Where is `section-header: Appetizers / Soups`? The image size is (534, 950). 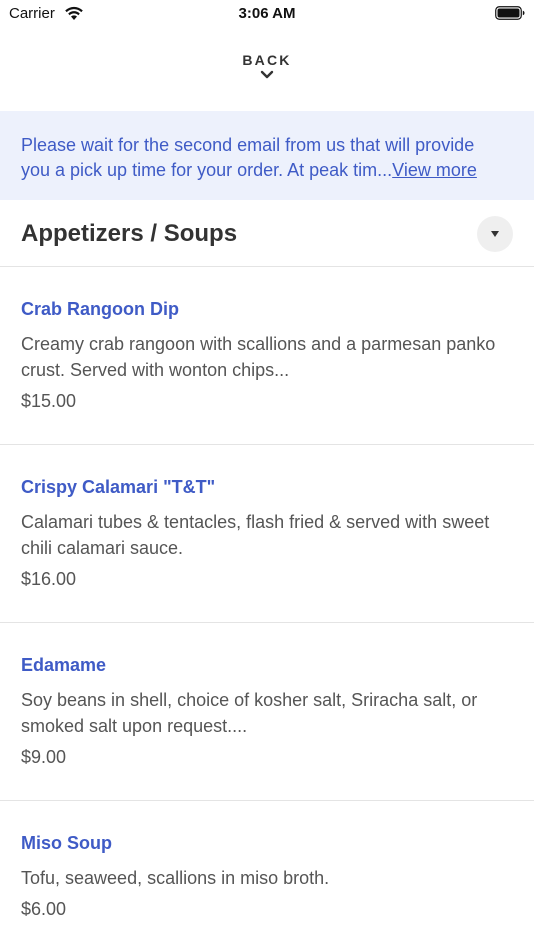
section-header: Appetizers / Soups is located at coordinates (267, 233).